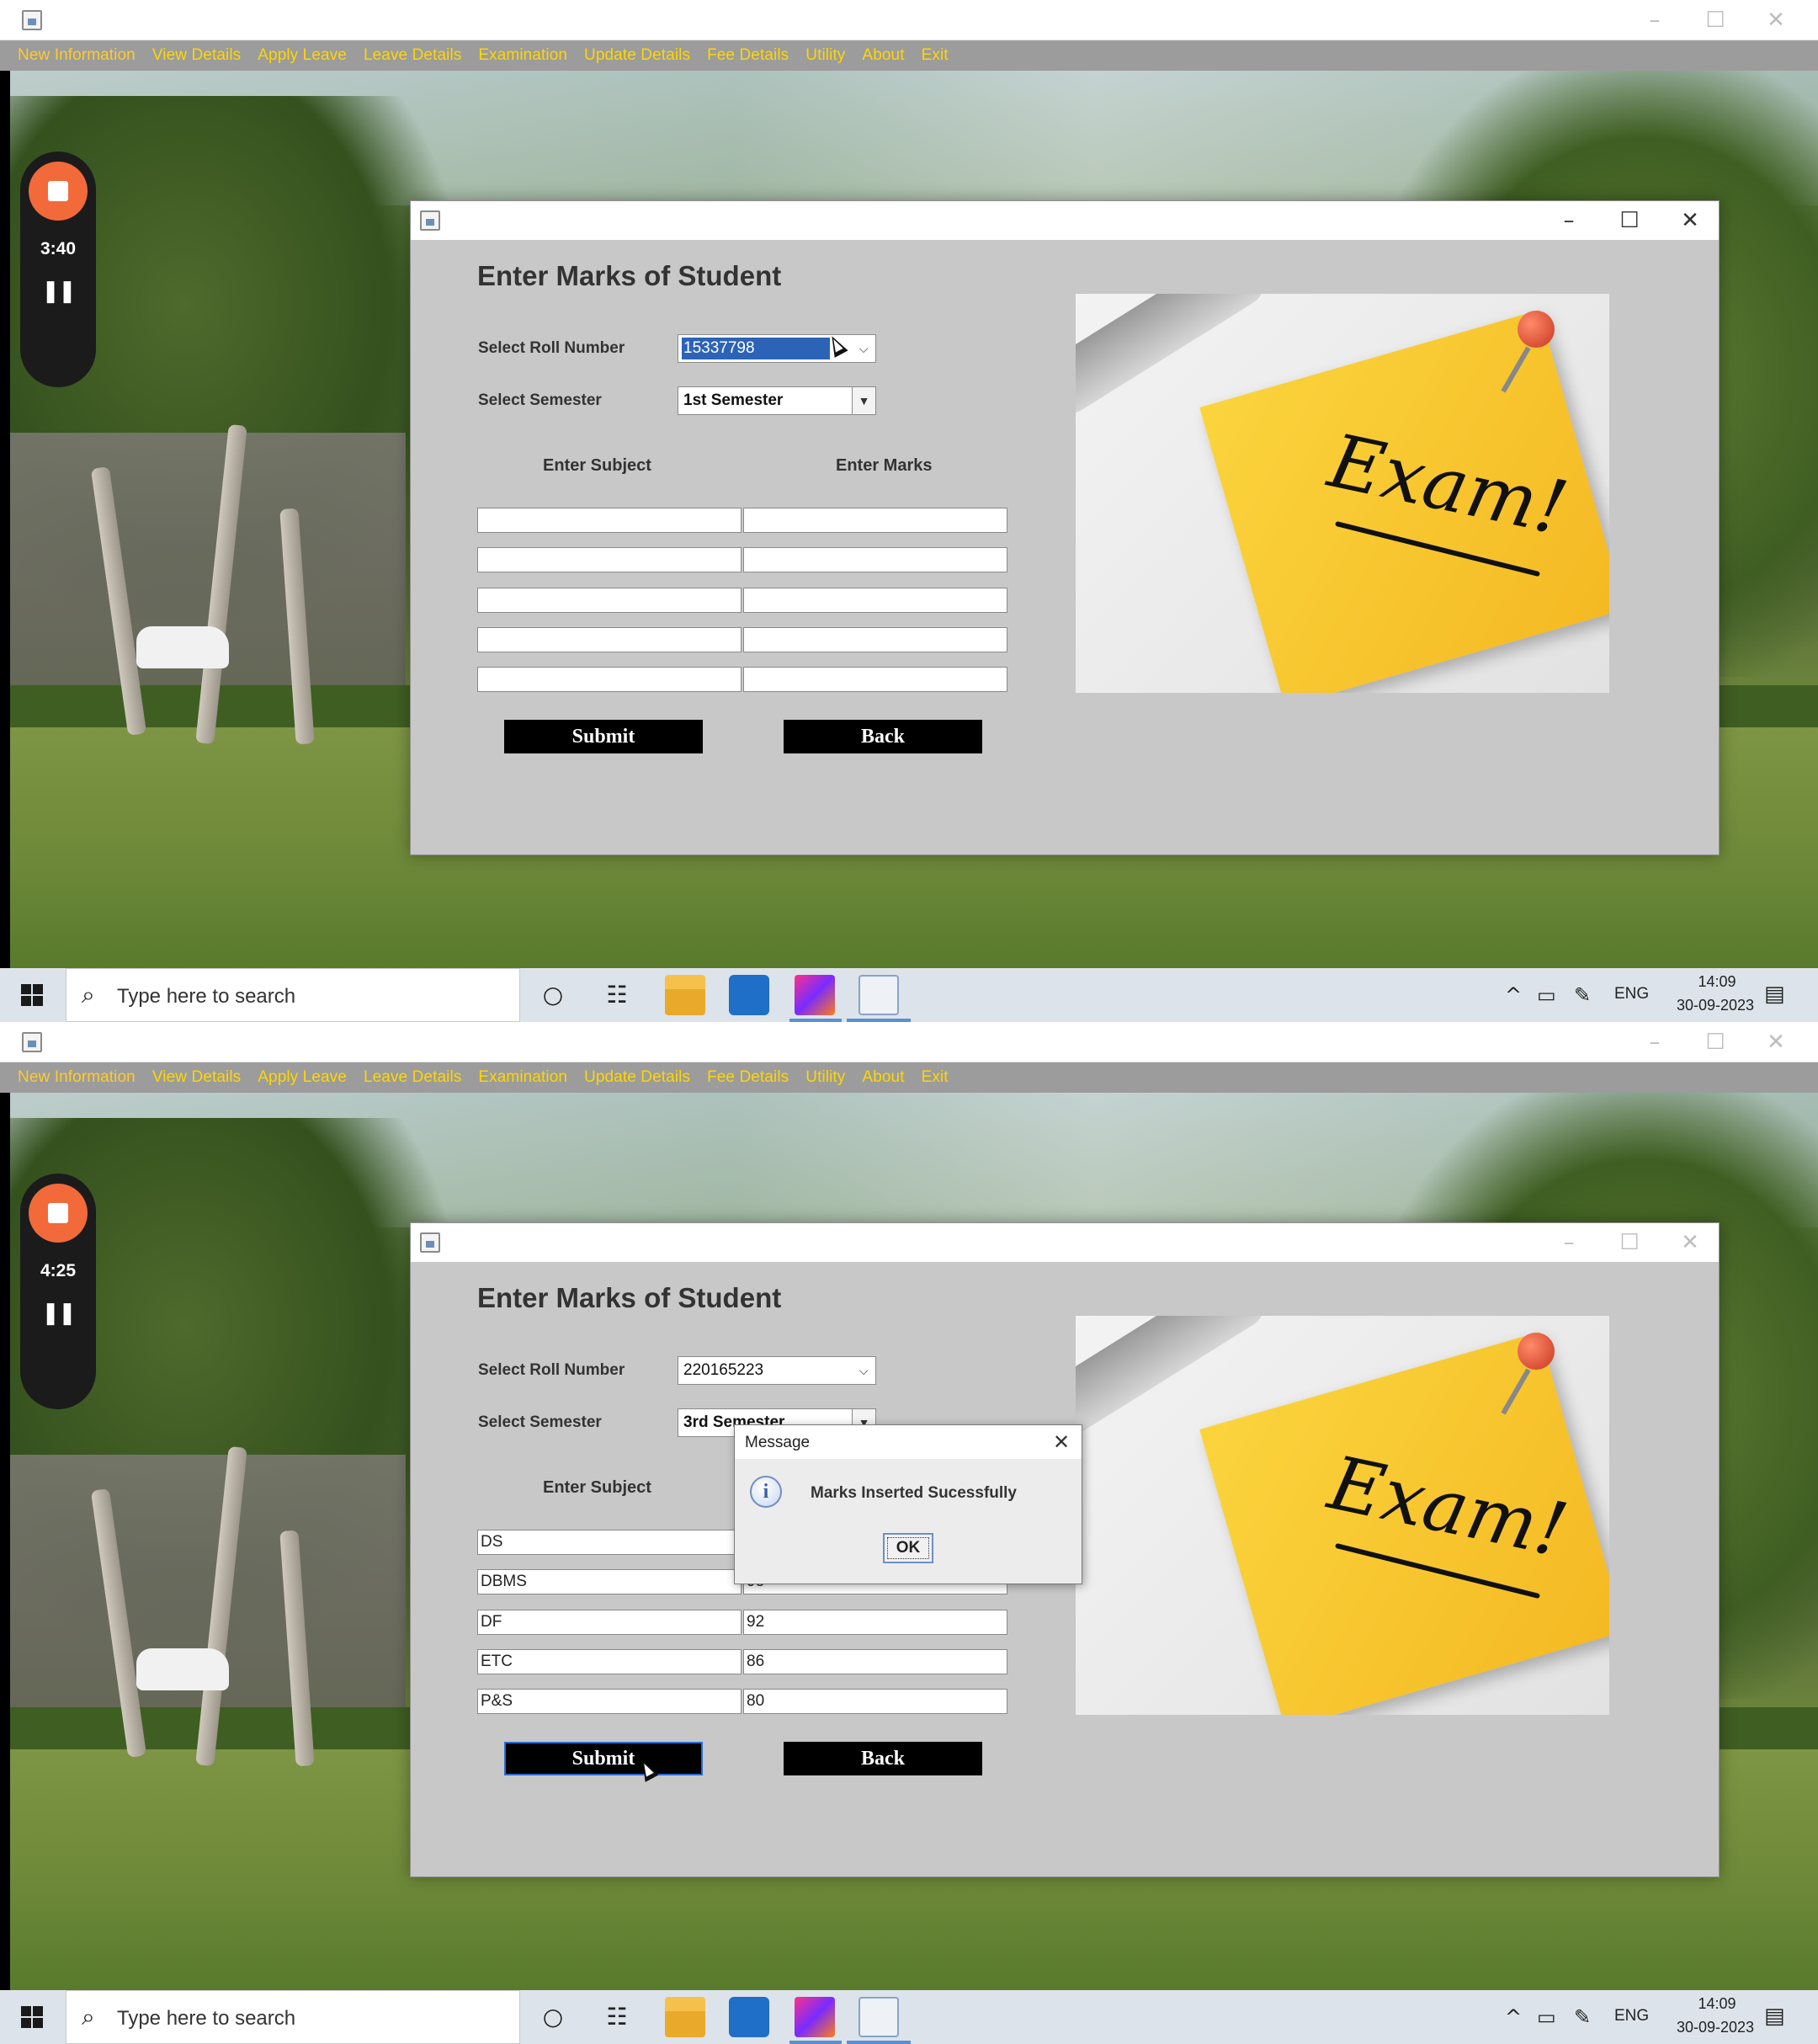 The height and width of the screenshot is (2044, 1818). What do you see at coordinates (609, 1542) in the screenshot?
I see `subject-field-1: DS` at bounding box center [609, 1542].